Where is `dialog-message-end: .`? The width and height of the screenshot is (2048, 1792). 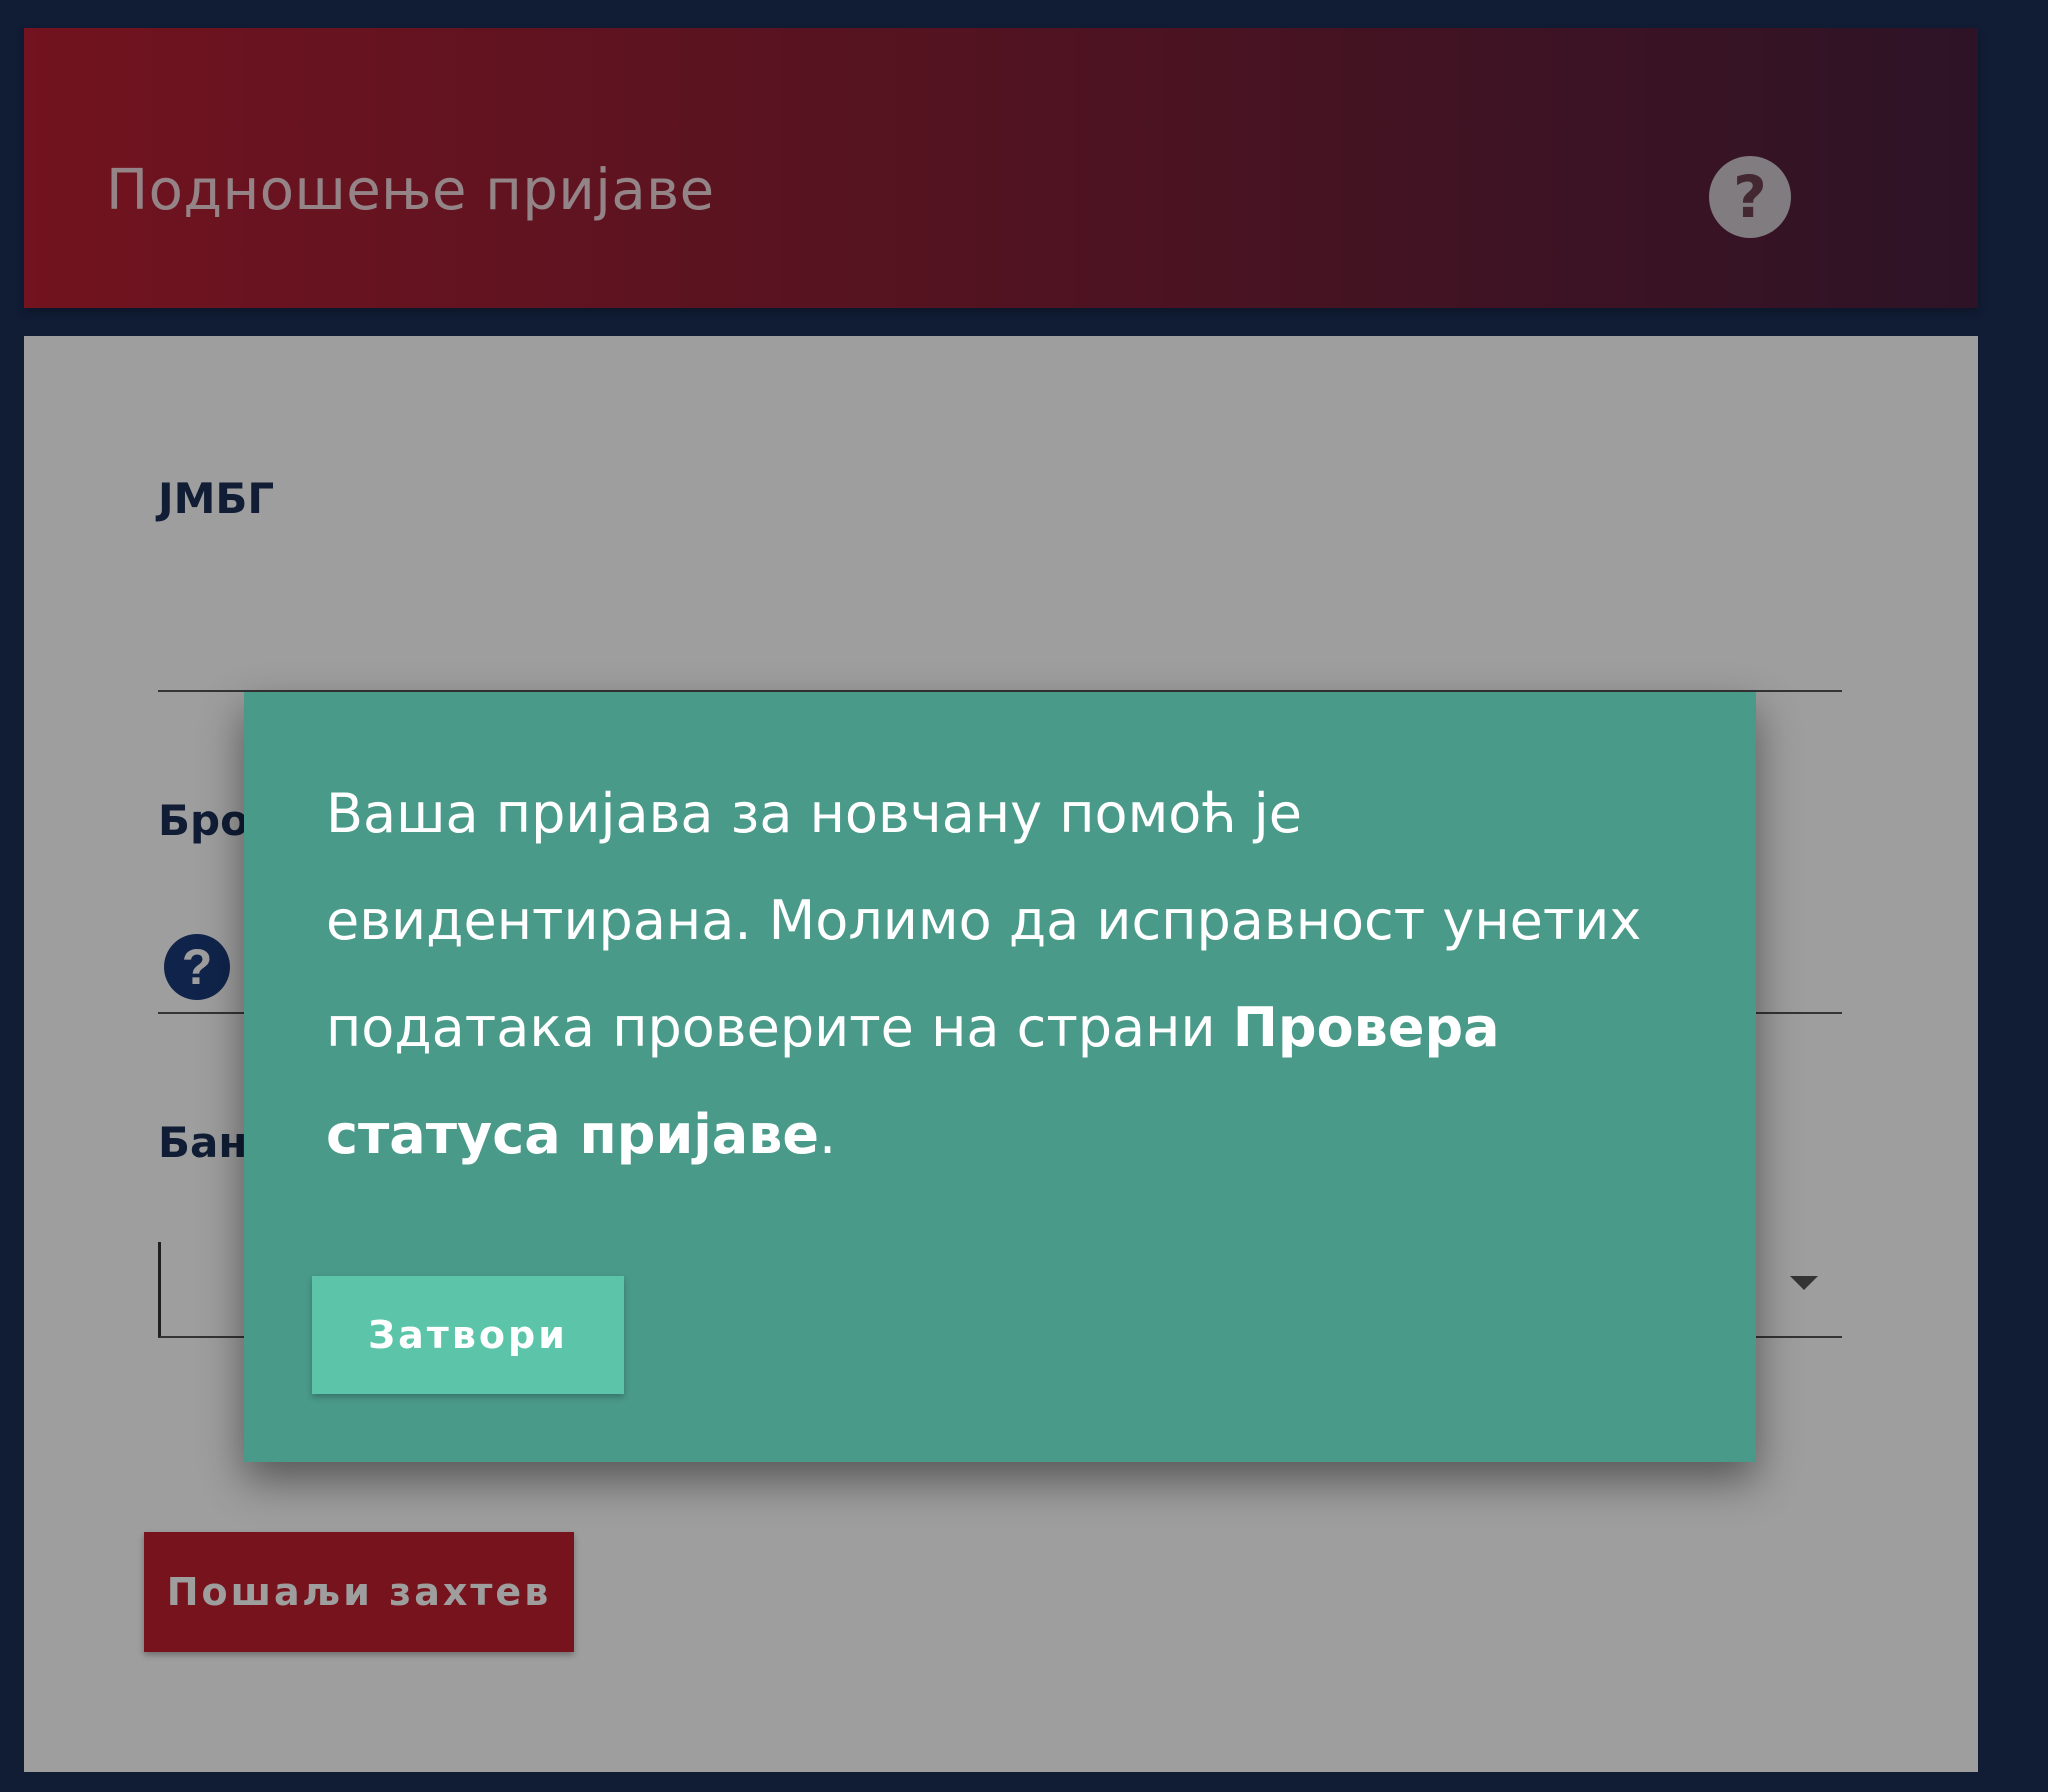
dialog-message-end: . is located at coordinates (828, 1134).